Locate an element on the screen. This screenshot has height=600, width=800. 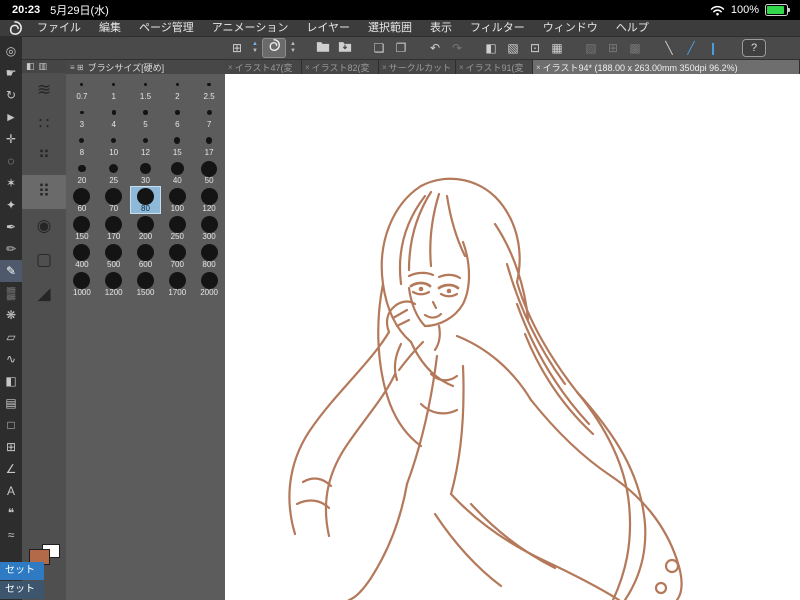
line-tool-icon: ╲ is located at coordinates (669, 48).